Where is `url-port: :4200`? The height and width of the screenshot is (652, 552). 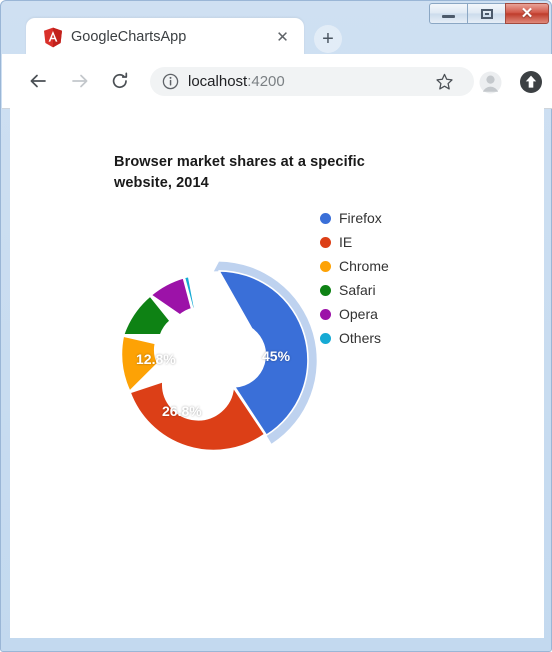
url-port: :4200 is located at coordinates (266, 81).